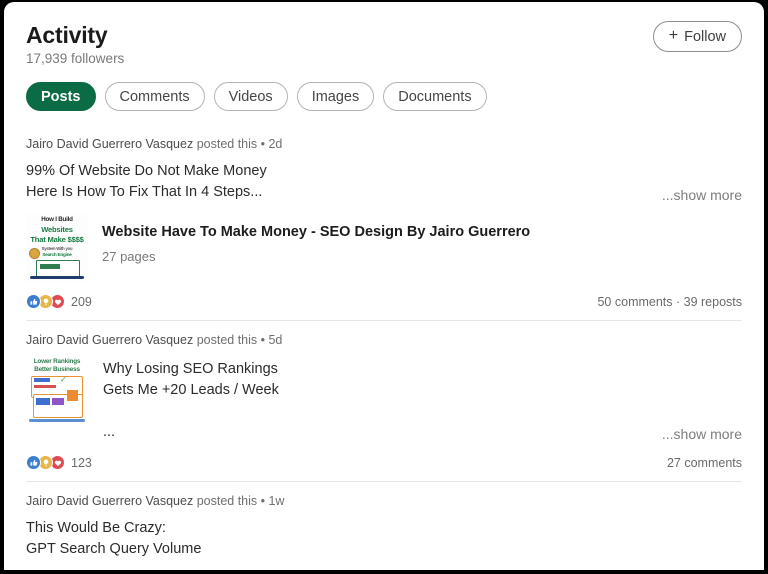 The height and width of the screenshot is (574, 768). What do you see at coordinates (238, 144) in the screenshot?
I see `post-timestamp: posted this • 2d` at bounding box center [238, 144].